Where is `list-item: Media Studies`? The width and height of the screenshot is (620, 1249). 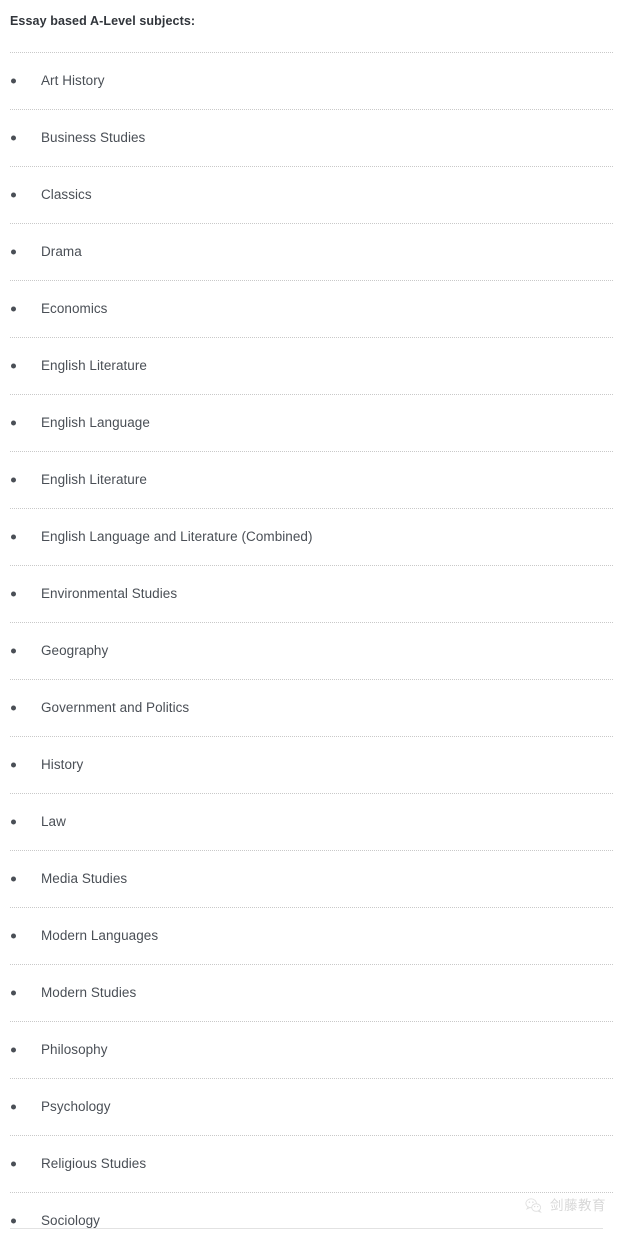
list-item: Media Studies is located at coordinates (311, 878).